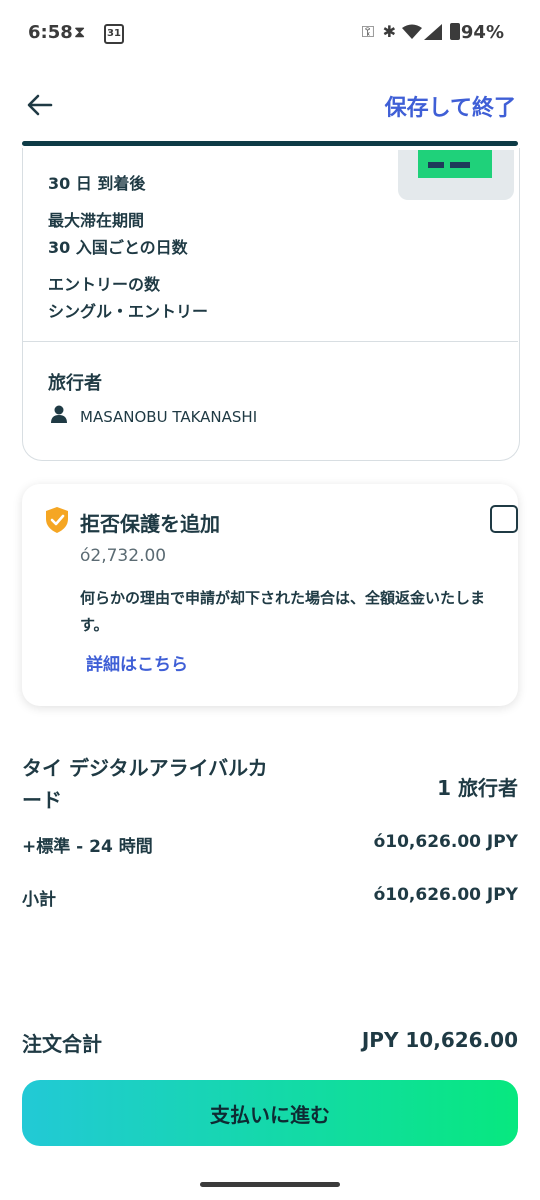 The height and width of the screenshot is (1200, 540). I want to click on product-name: タイ デジタルアライバルカード, so click(145, 784).